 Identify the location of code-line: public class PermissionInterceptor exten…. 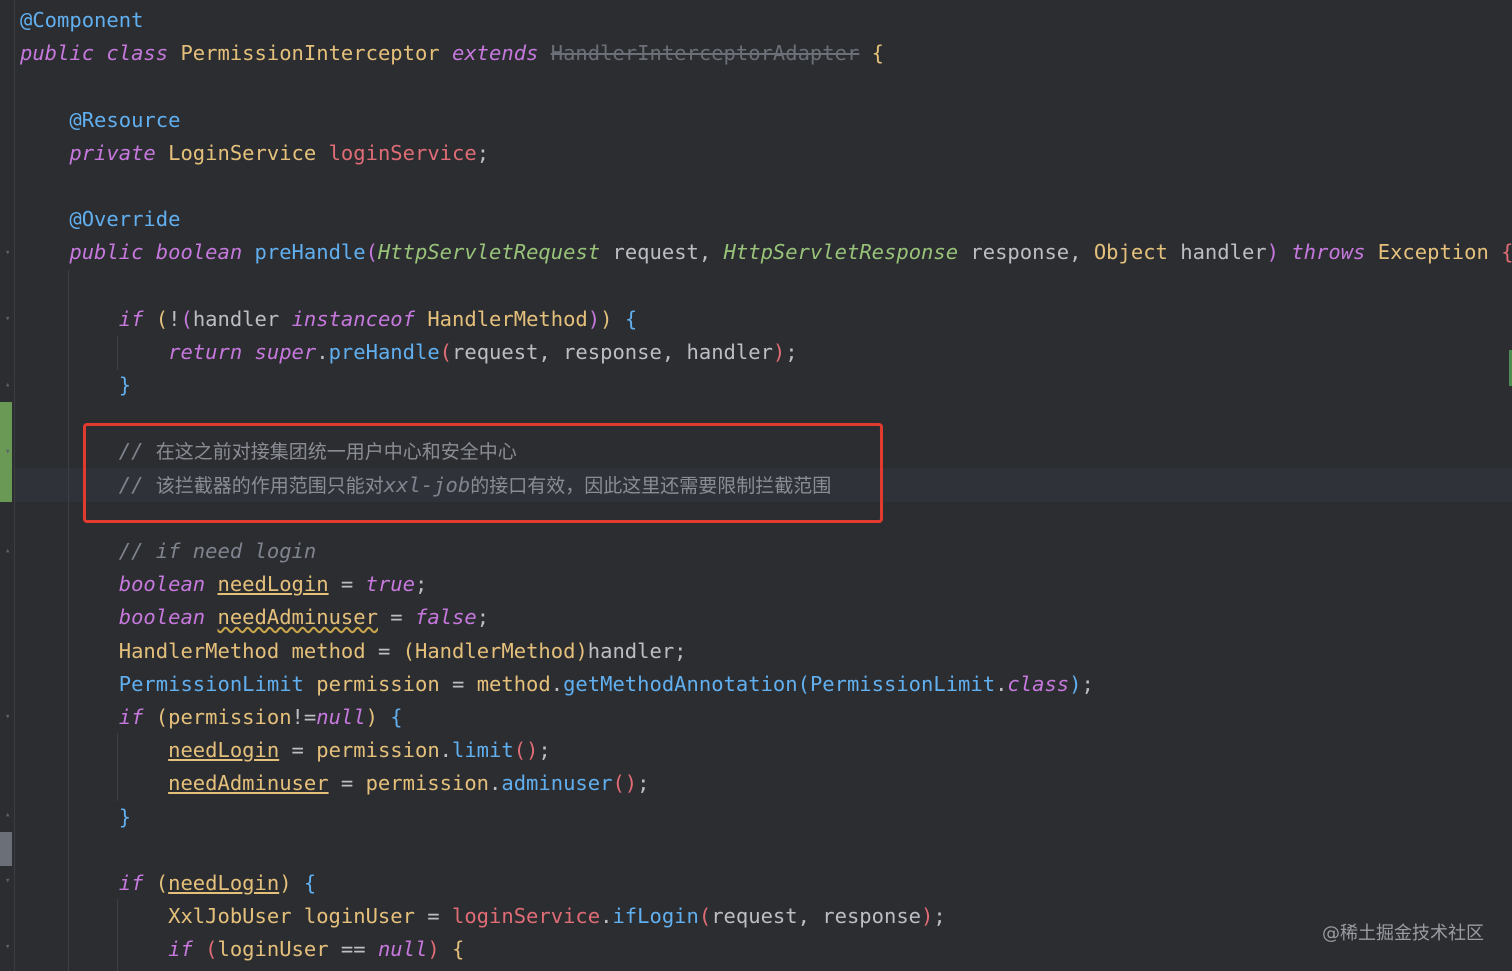
(766, 53).